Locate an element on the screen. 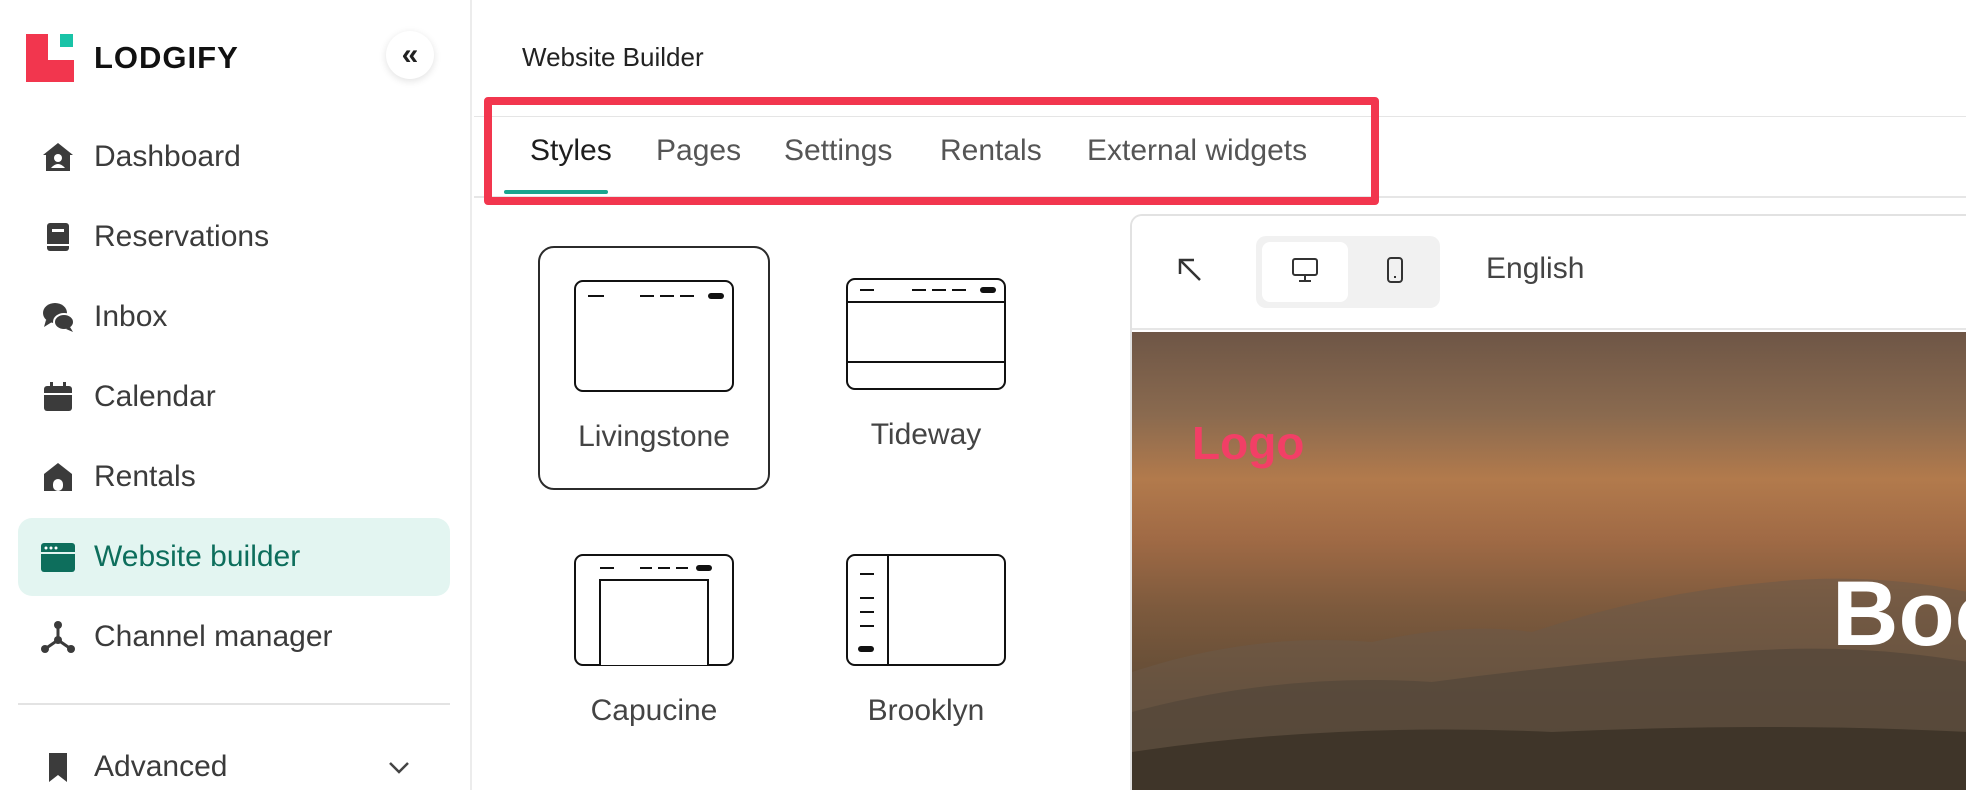  phone-icon is located at coordinates (1395, 272).